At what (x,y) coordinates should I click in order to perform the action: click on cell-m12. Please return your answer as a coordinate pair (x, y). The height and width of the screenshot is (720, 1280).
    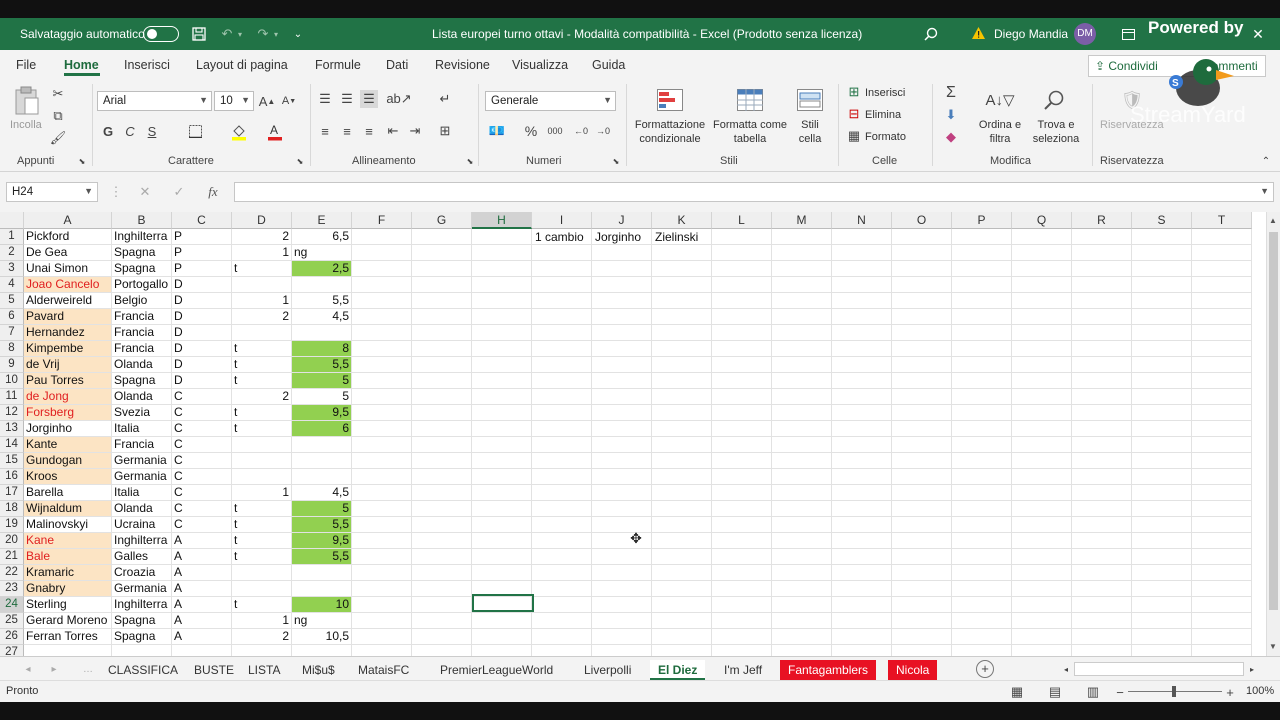
    Looking at the image, I should click on (802, 413).